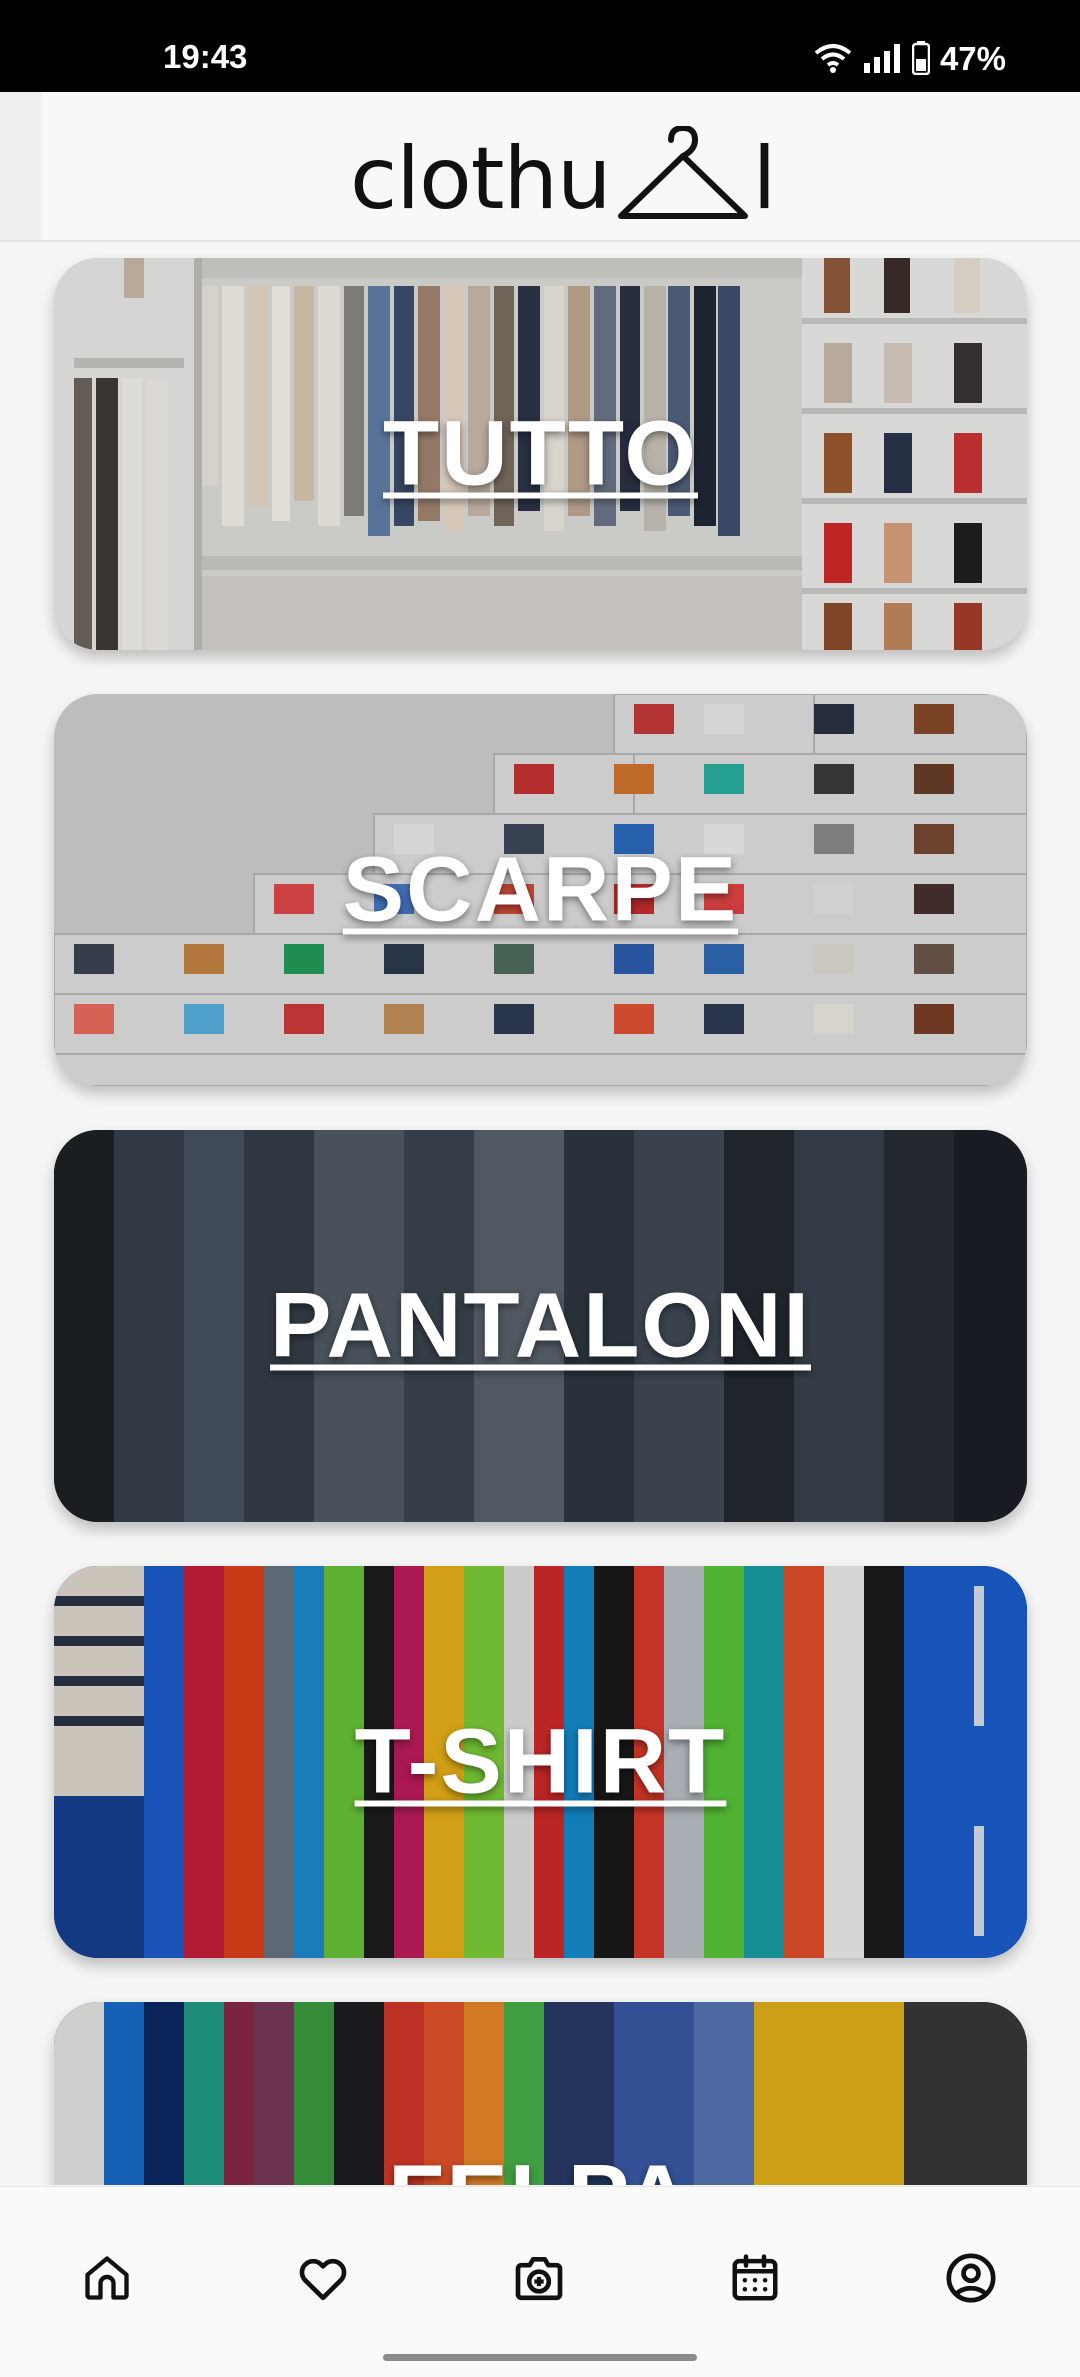 This screenshot has width=1080, height=2377. I want to click on gesture-bar, so click(540, 2357).